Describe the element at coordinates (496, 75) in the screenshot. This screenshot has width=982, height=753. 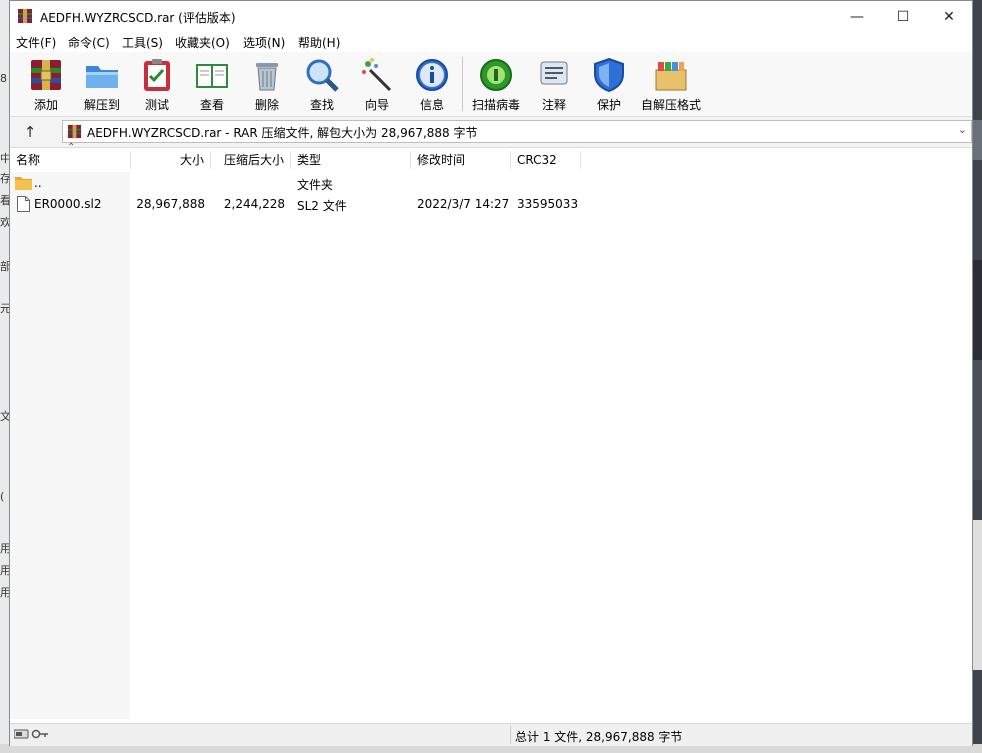
I see `virus-scan-icon` at that location.